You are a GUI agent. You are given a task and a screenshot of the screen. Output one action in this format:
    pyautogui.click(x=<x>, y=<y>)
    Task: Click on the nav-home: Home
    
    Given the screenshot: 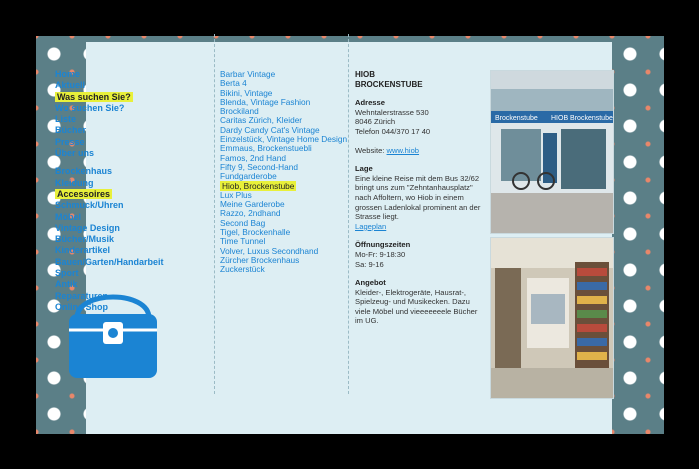 What is the action you would take?
    pyautogui.click(x=115, y=74)
    